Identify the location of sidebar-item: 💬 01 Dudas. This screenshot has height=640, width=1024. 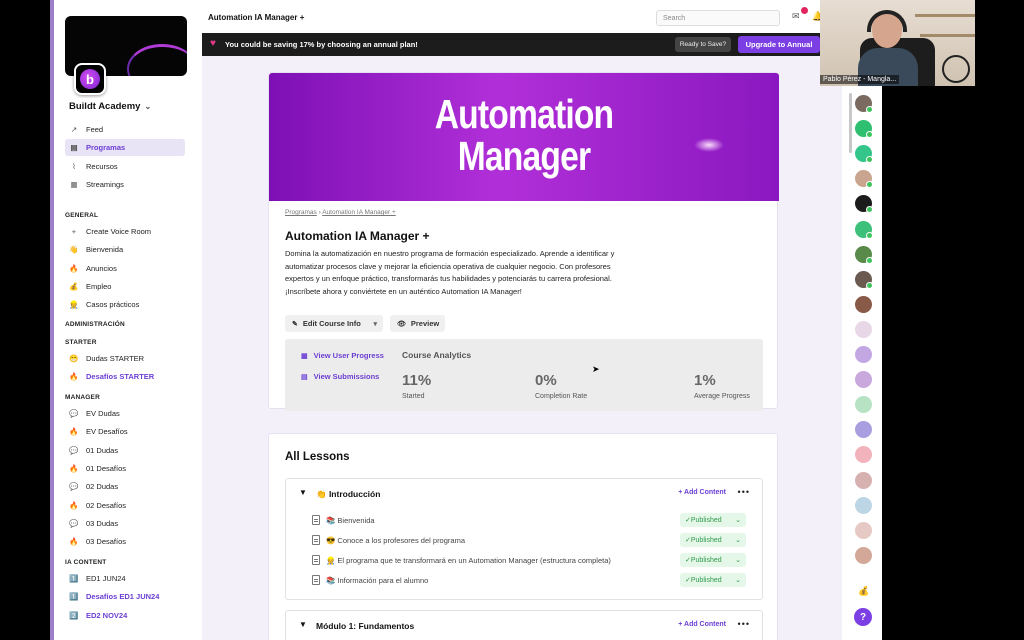
(125, 450).